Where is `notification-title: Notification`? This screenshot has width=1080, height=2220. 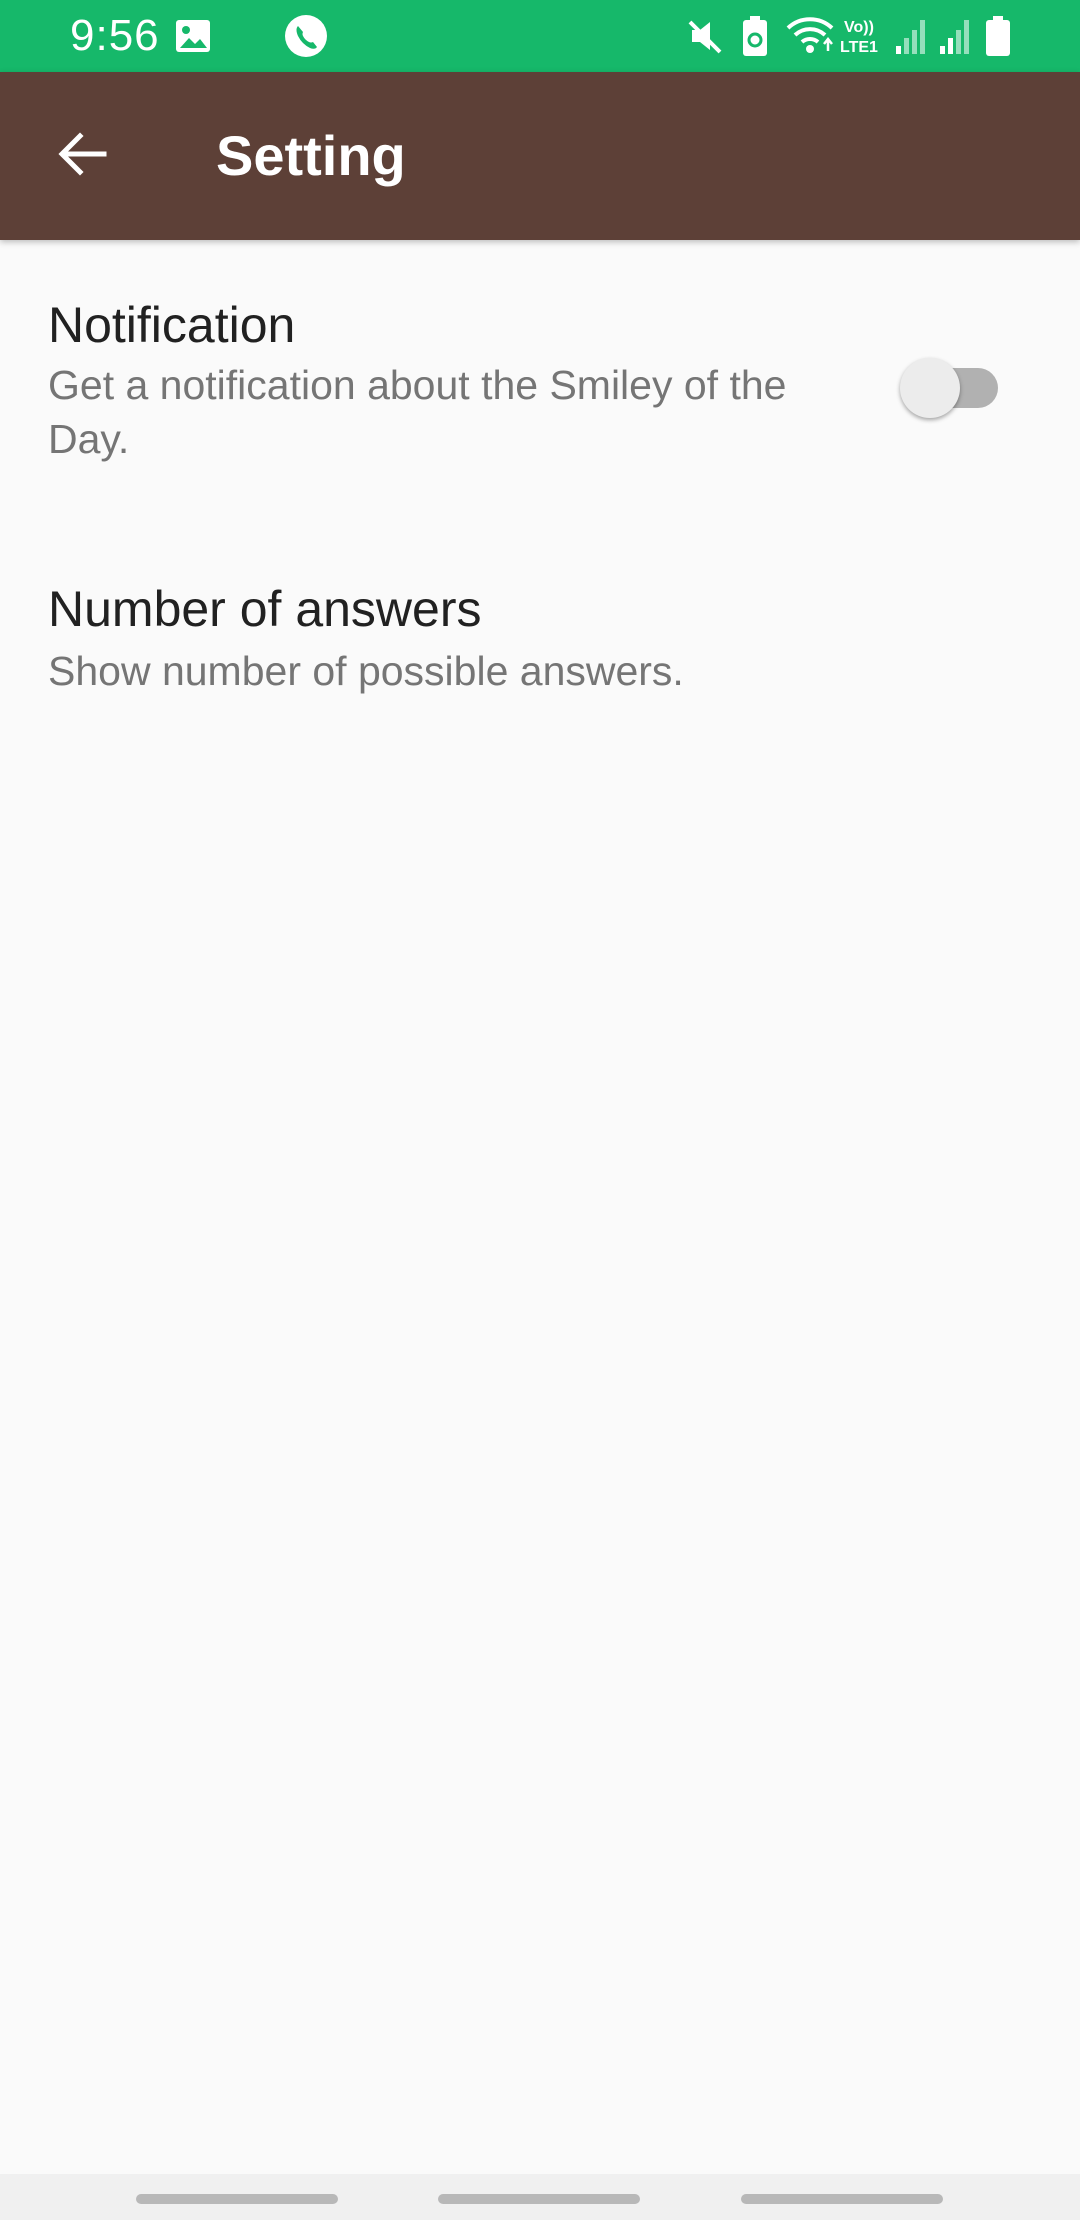
notification-title: Notification is located at coordinates (172, 325).